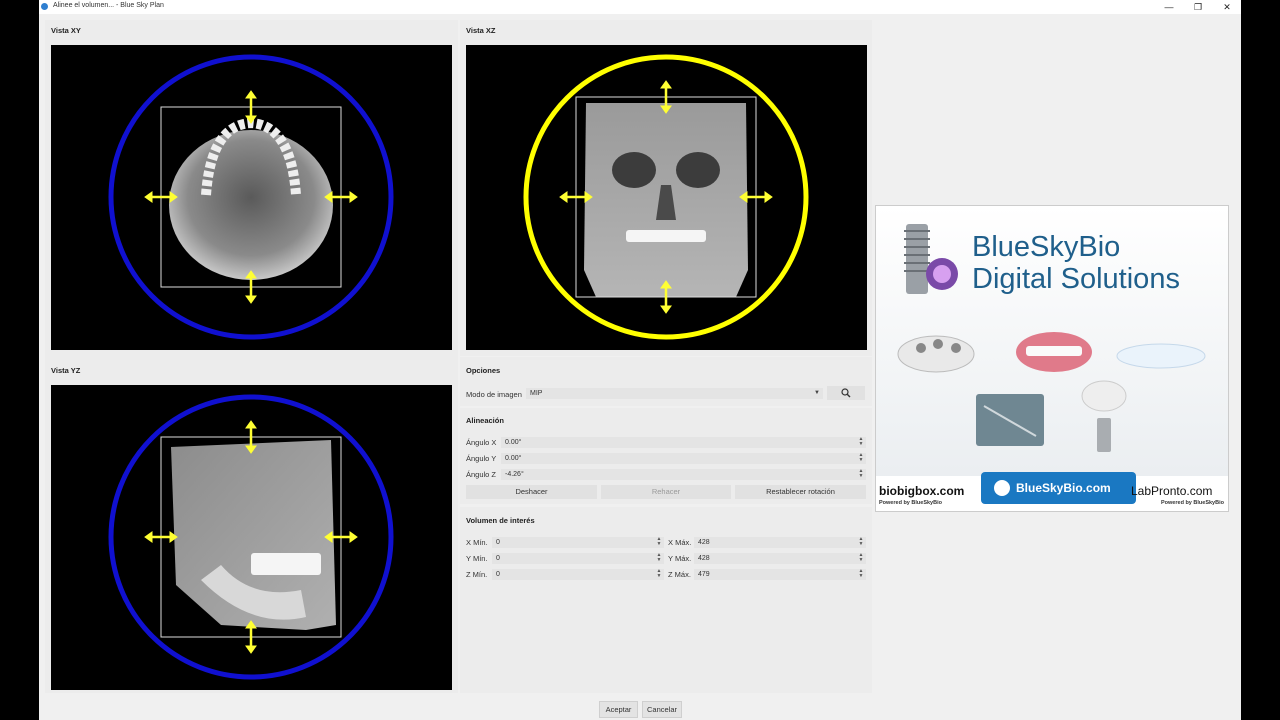 The image size is (1280, 720). What do you see at coordinates (662, 709) in the screenshot?
I see `cancel-button: Cancelar` at bounding box center [662, 709].